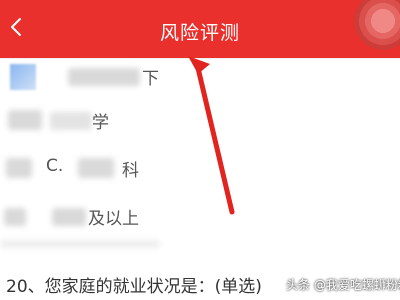 The width and height of the screenshot is (400, 300). I want to click on option-icon, so click(23, 77).